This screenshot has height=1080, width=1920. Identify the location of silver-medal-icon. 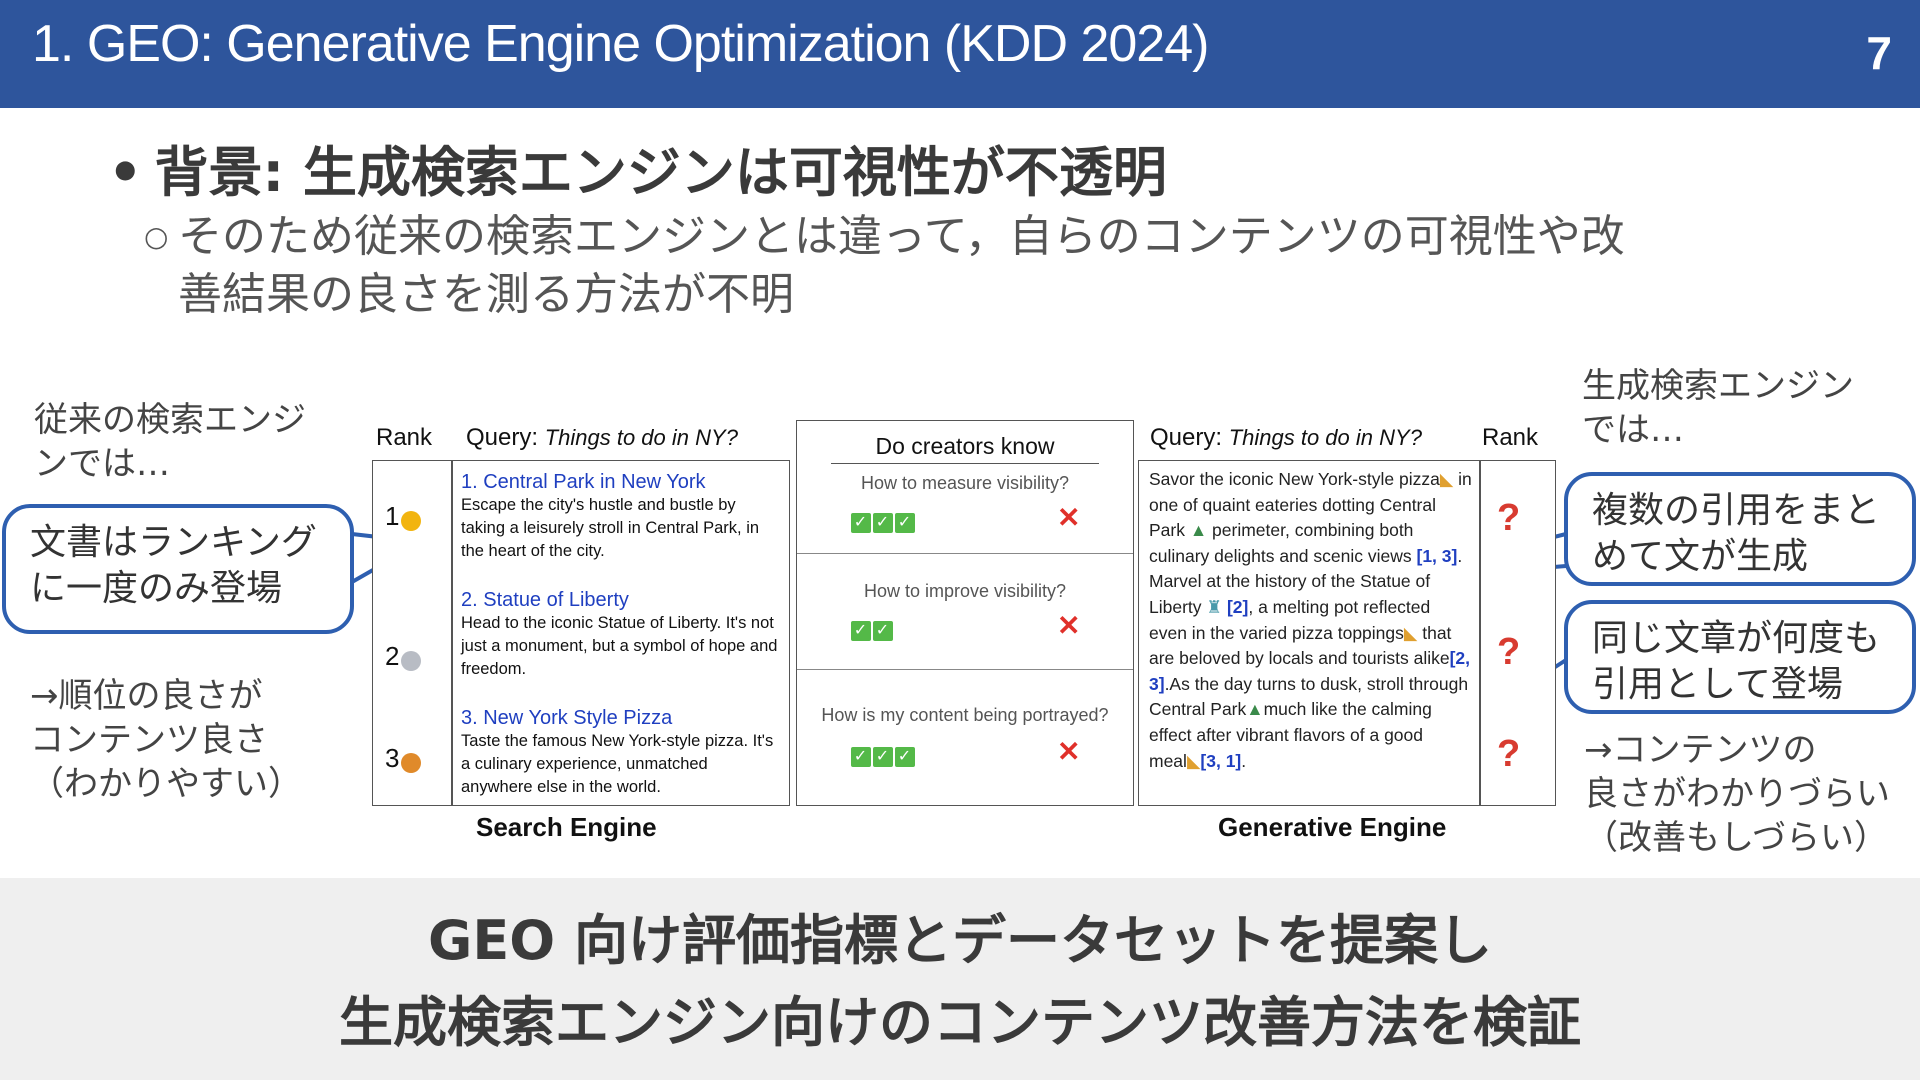
(411, 660).